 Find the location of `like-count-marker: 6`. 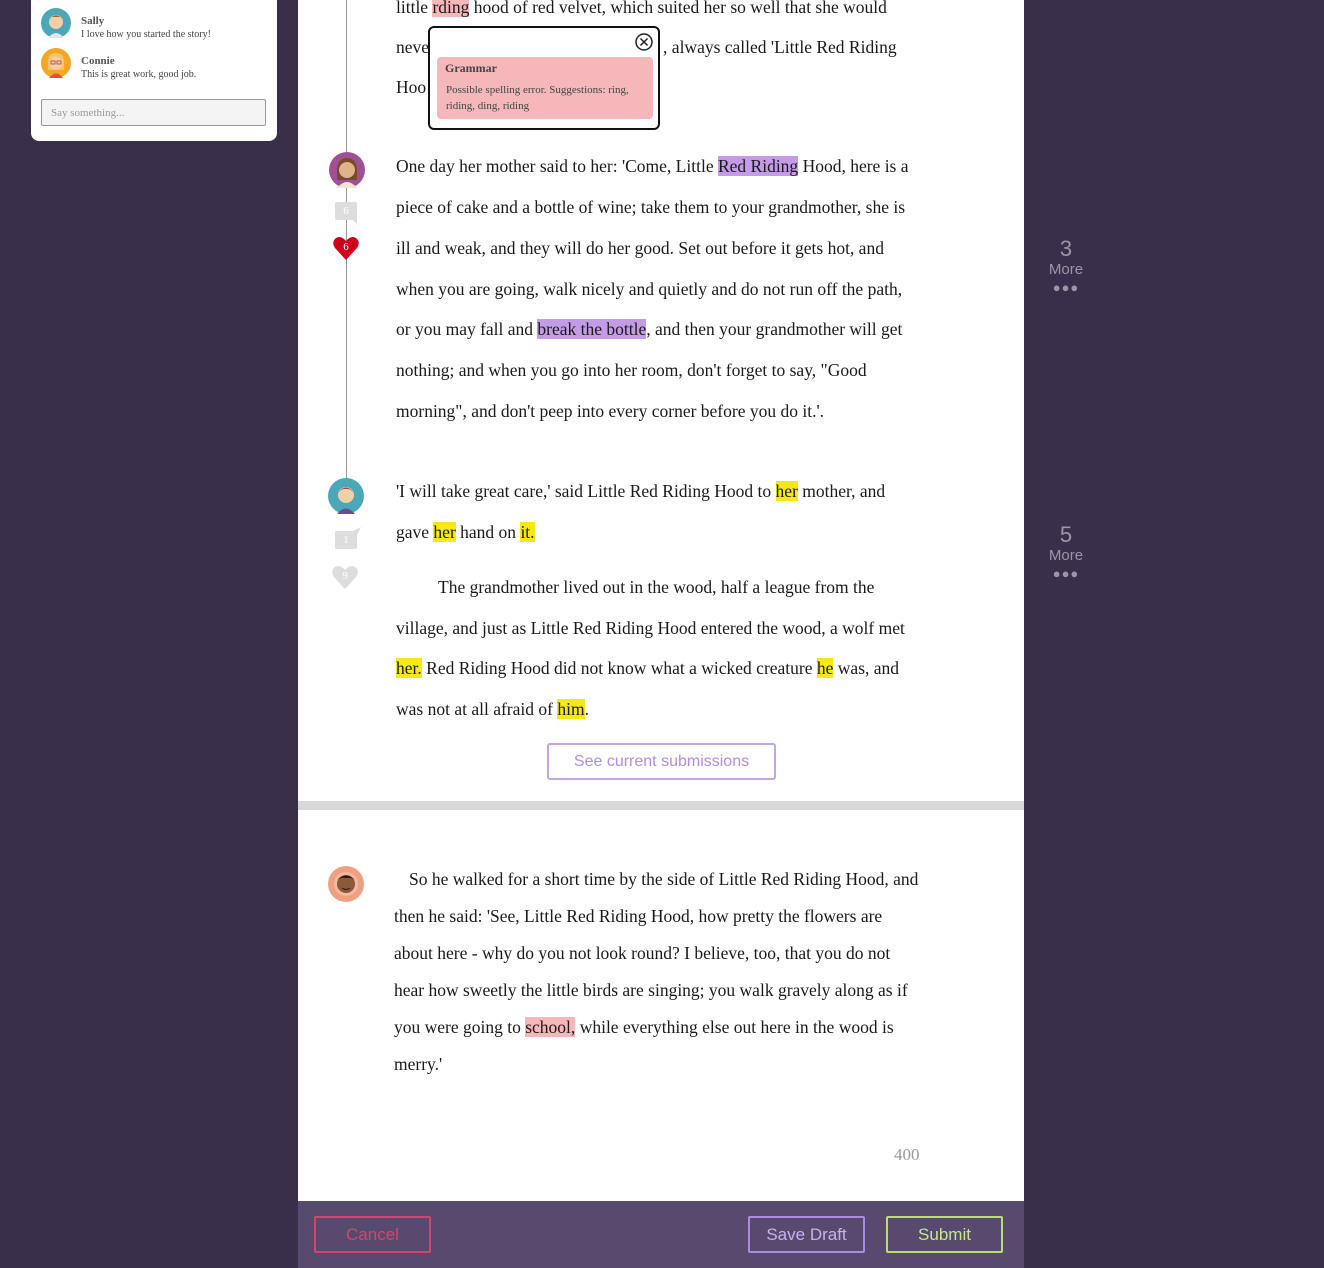

like-count-marker: 6 is located at coordinates (346, 248).